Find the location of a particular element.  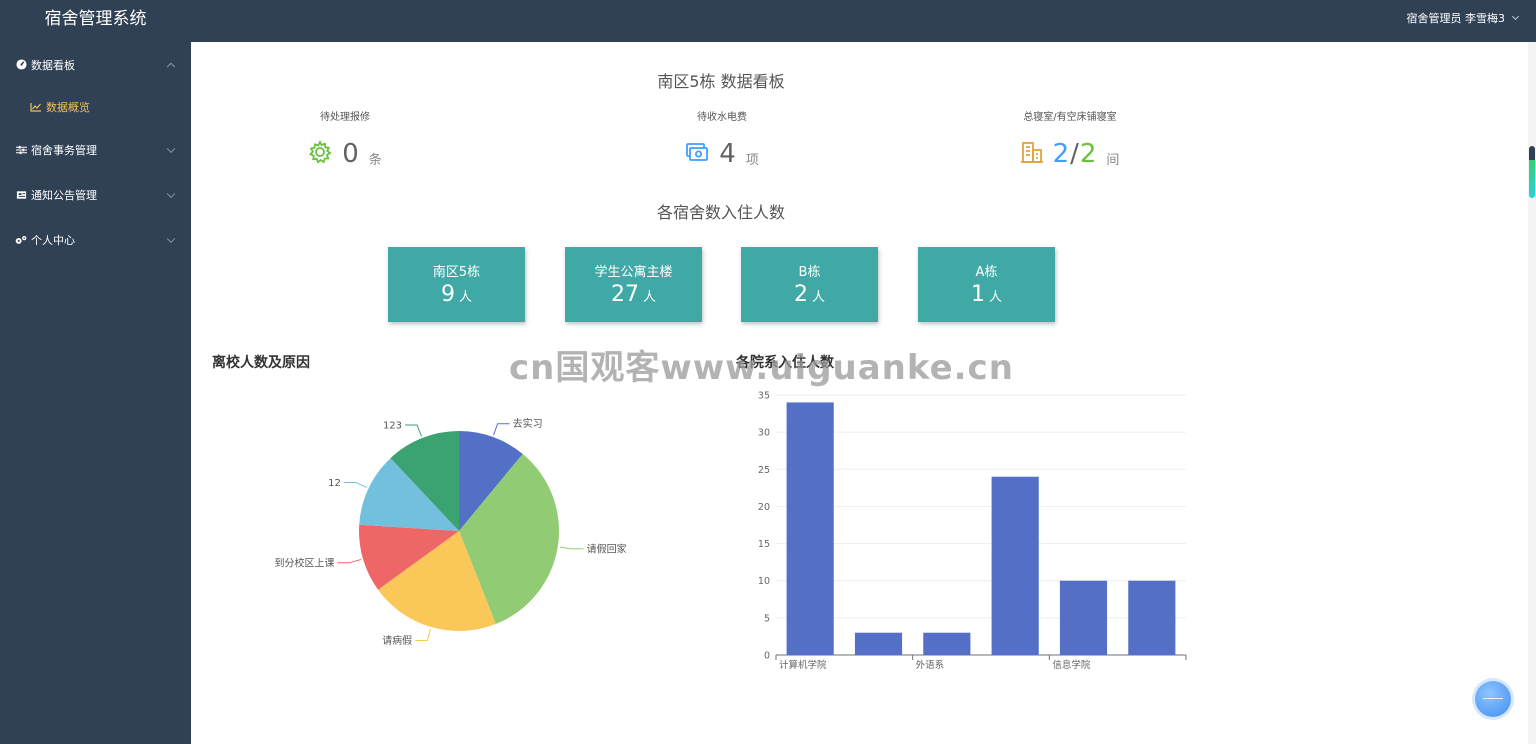

menu-label: 数据看板 is located at coordinates (53, 65).